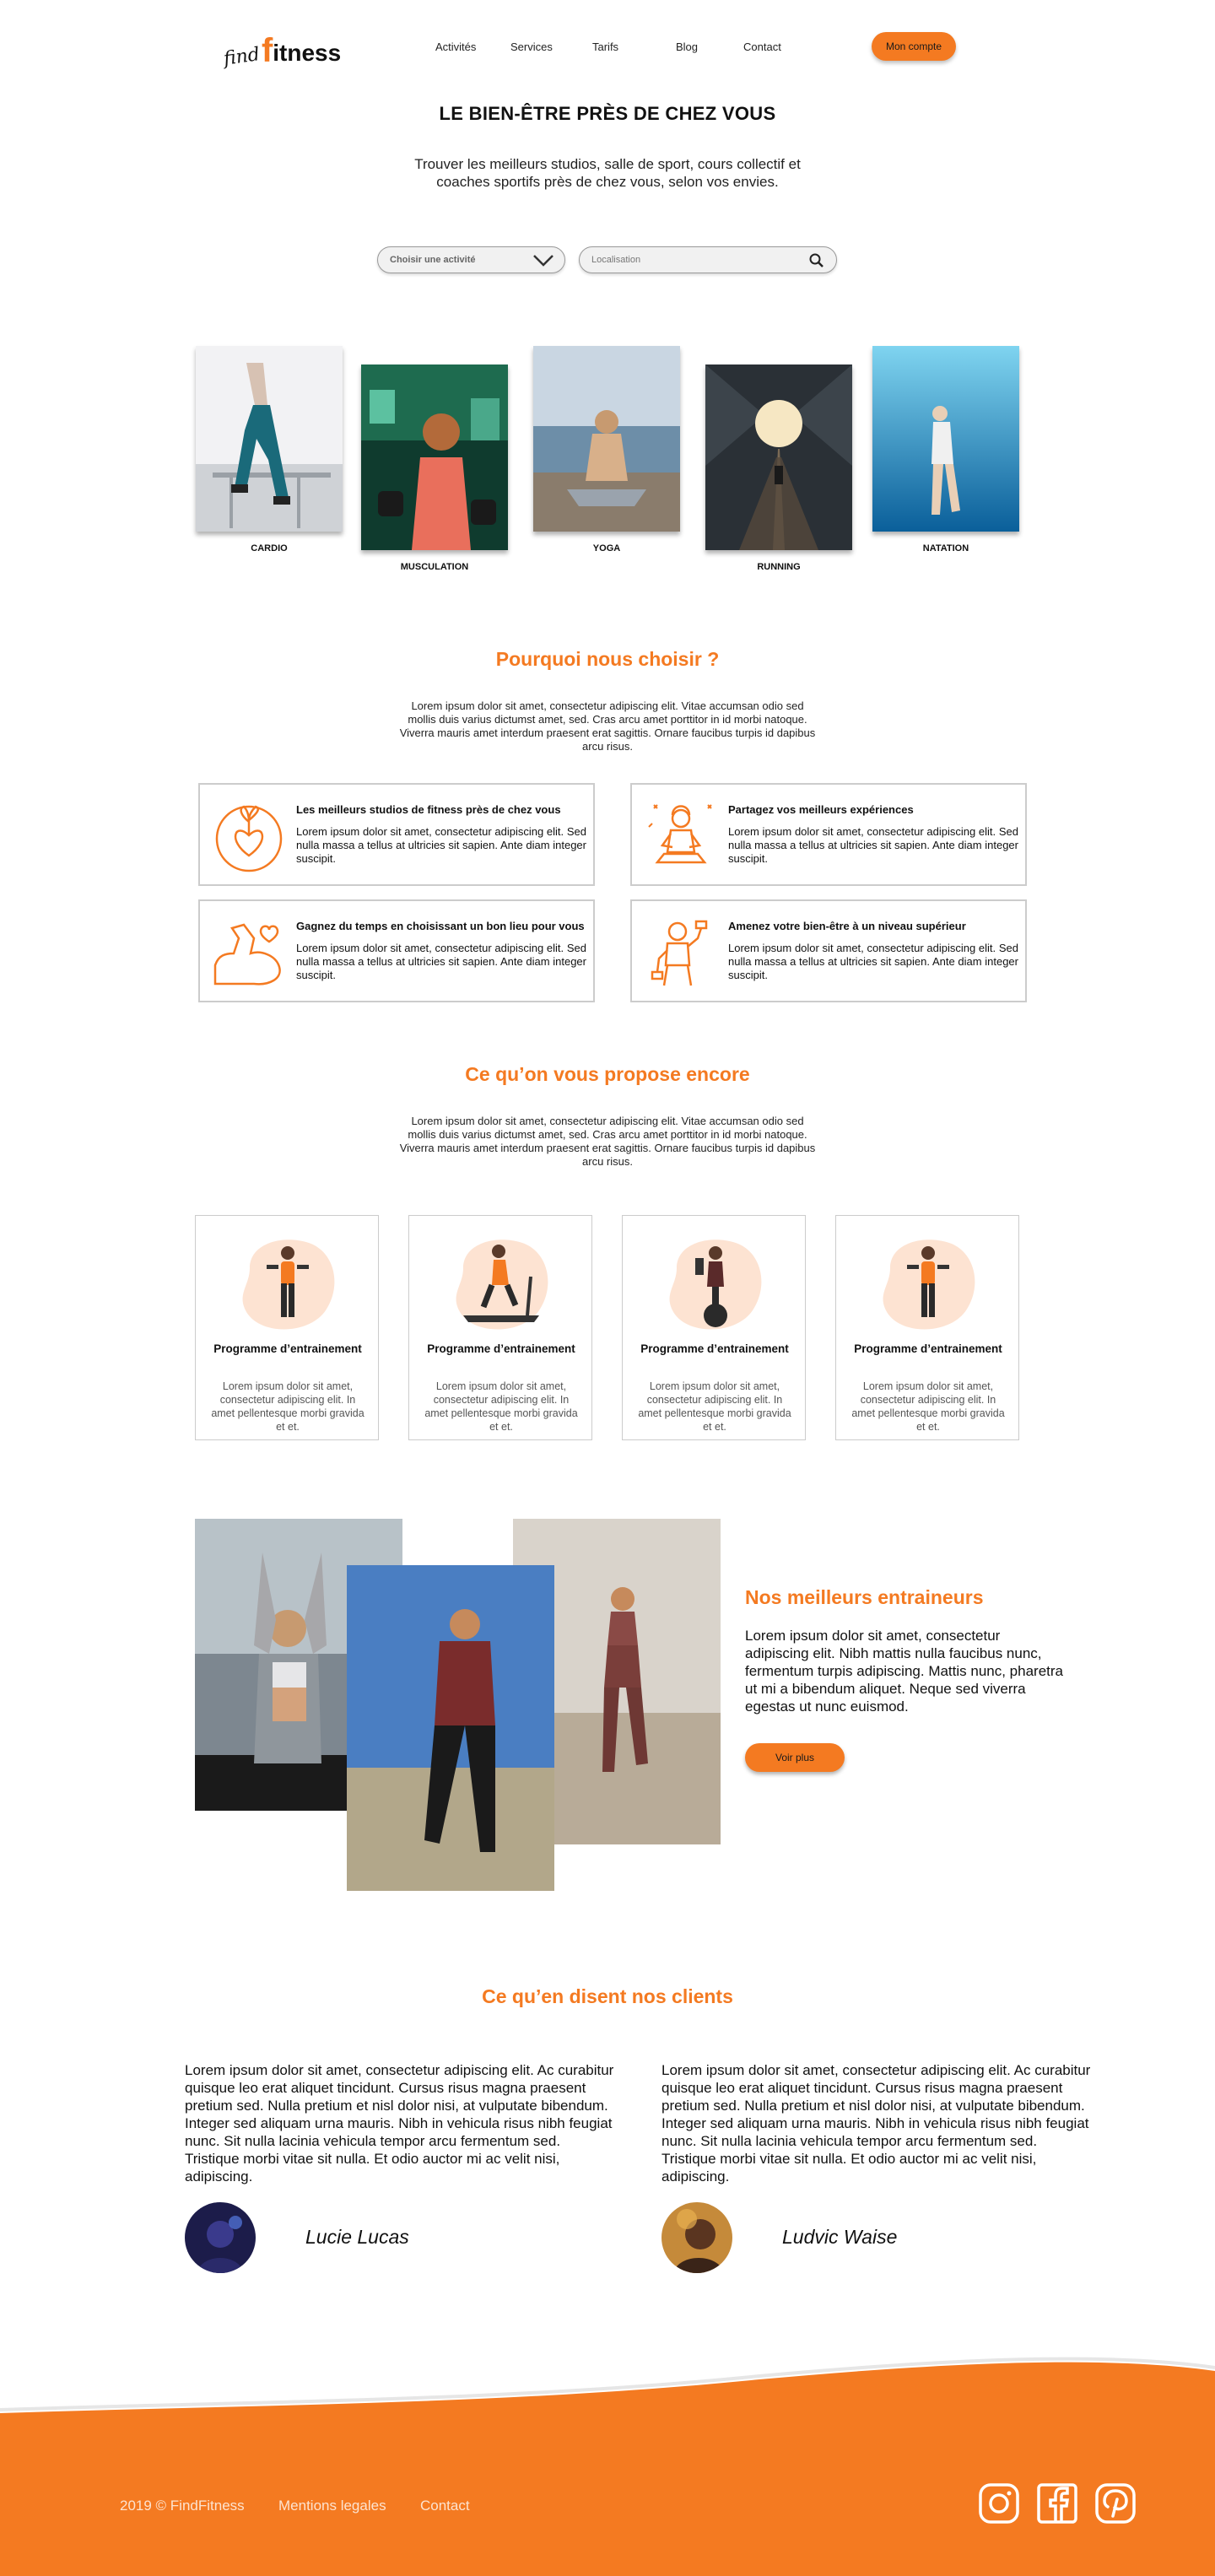 This screenshot has width=1215, height=2576. I want to click on activity-label-cardio: CARDIO, so click(269, 548).